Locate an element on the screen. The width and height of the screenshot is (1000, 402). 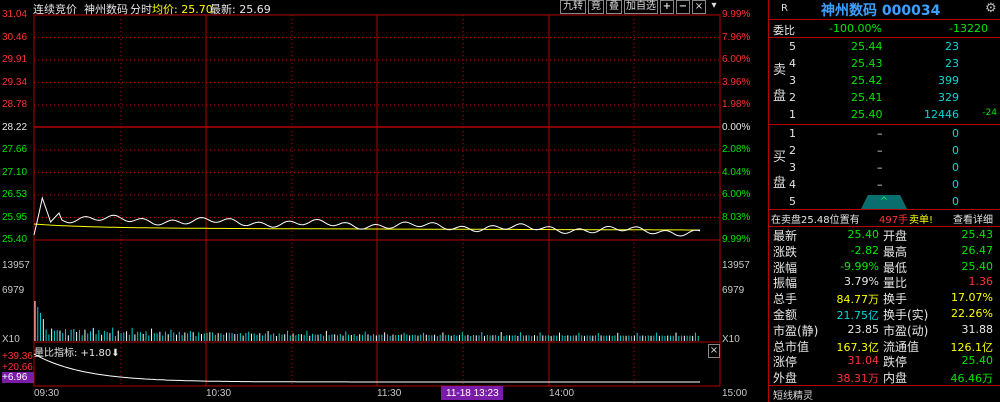
indicator-axis-current: +6.96 is located at coordinates (18, 377).